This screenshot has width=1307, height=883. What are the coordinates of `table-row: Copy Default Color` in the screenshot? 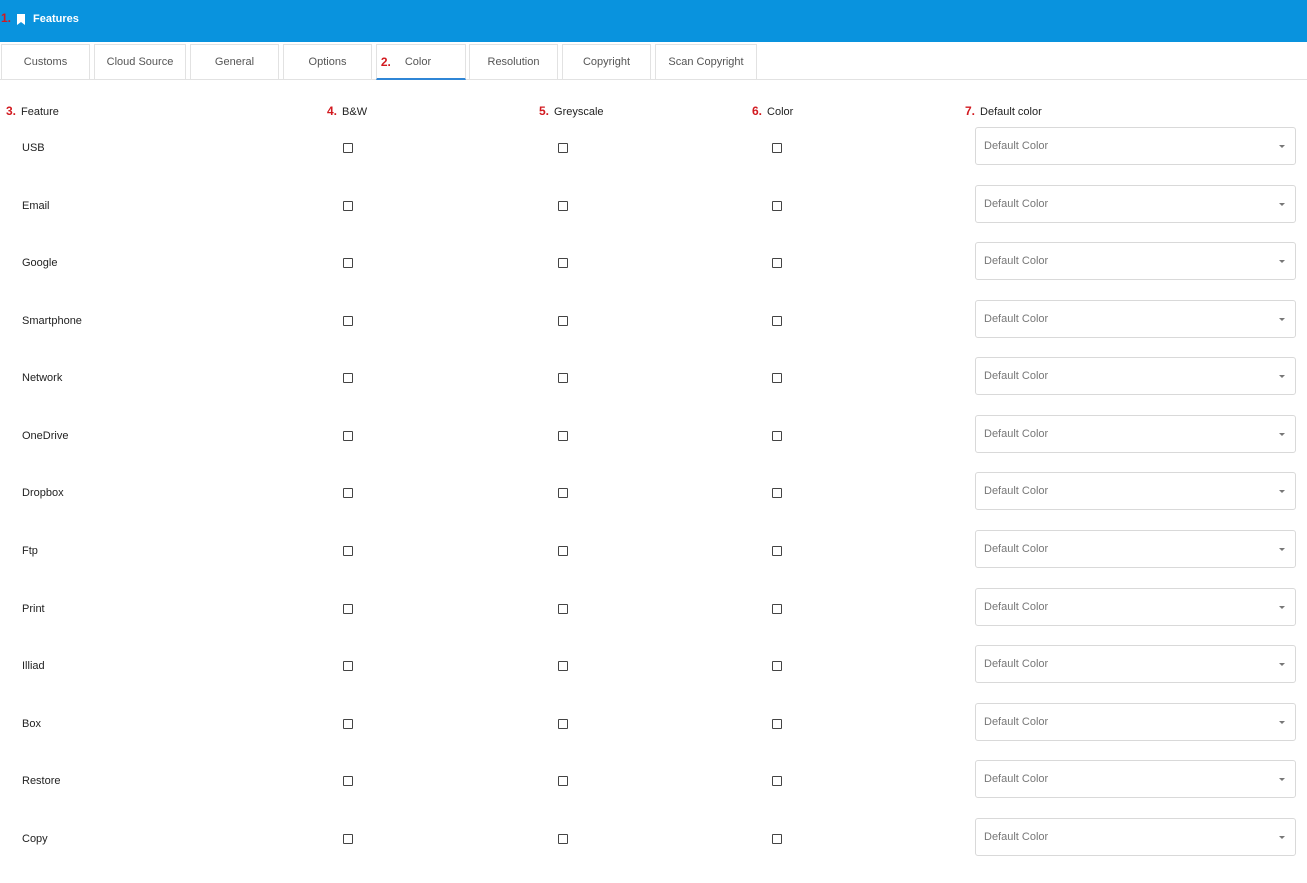 It's located at (653, 845).